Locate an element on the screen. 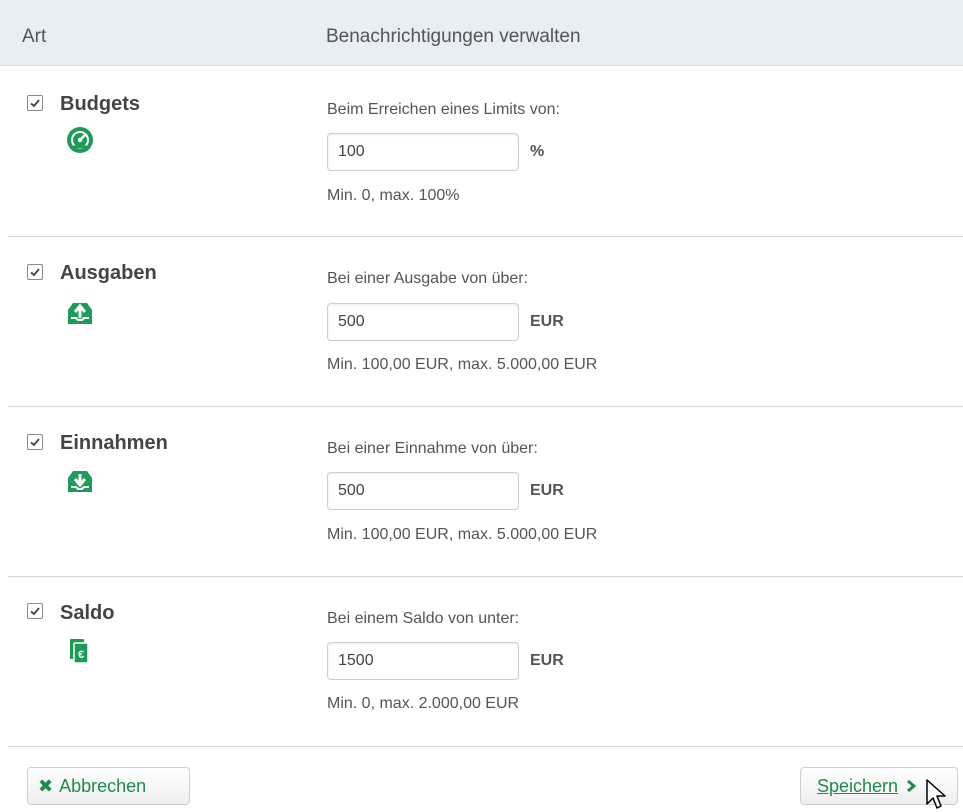  ausgaben-unit: EUR is located at coordinates (547, 321).